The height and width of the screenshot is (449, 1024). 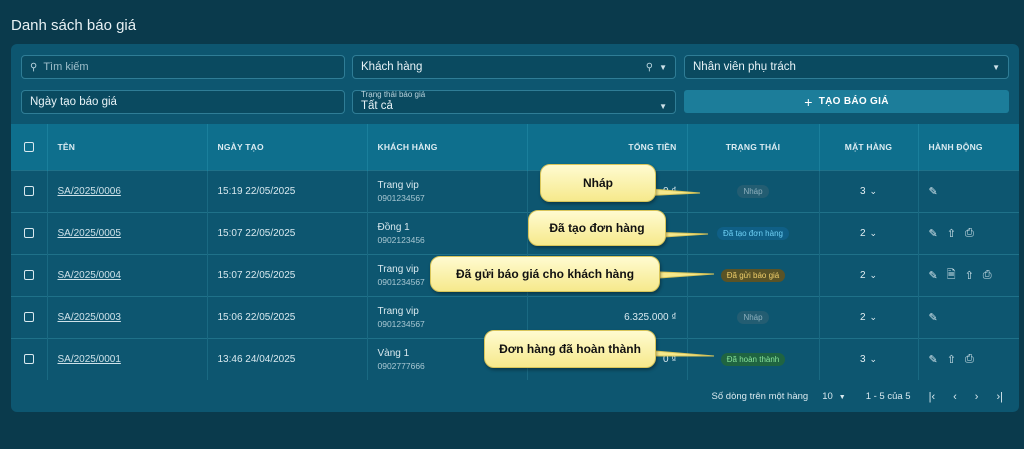 I want to click on next-page-icon: ›, so click(x=977, y=397).